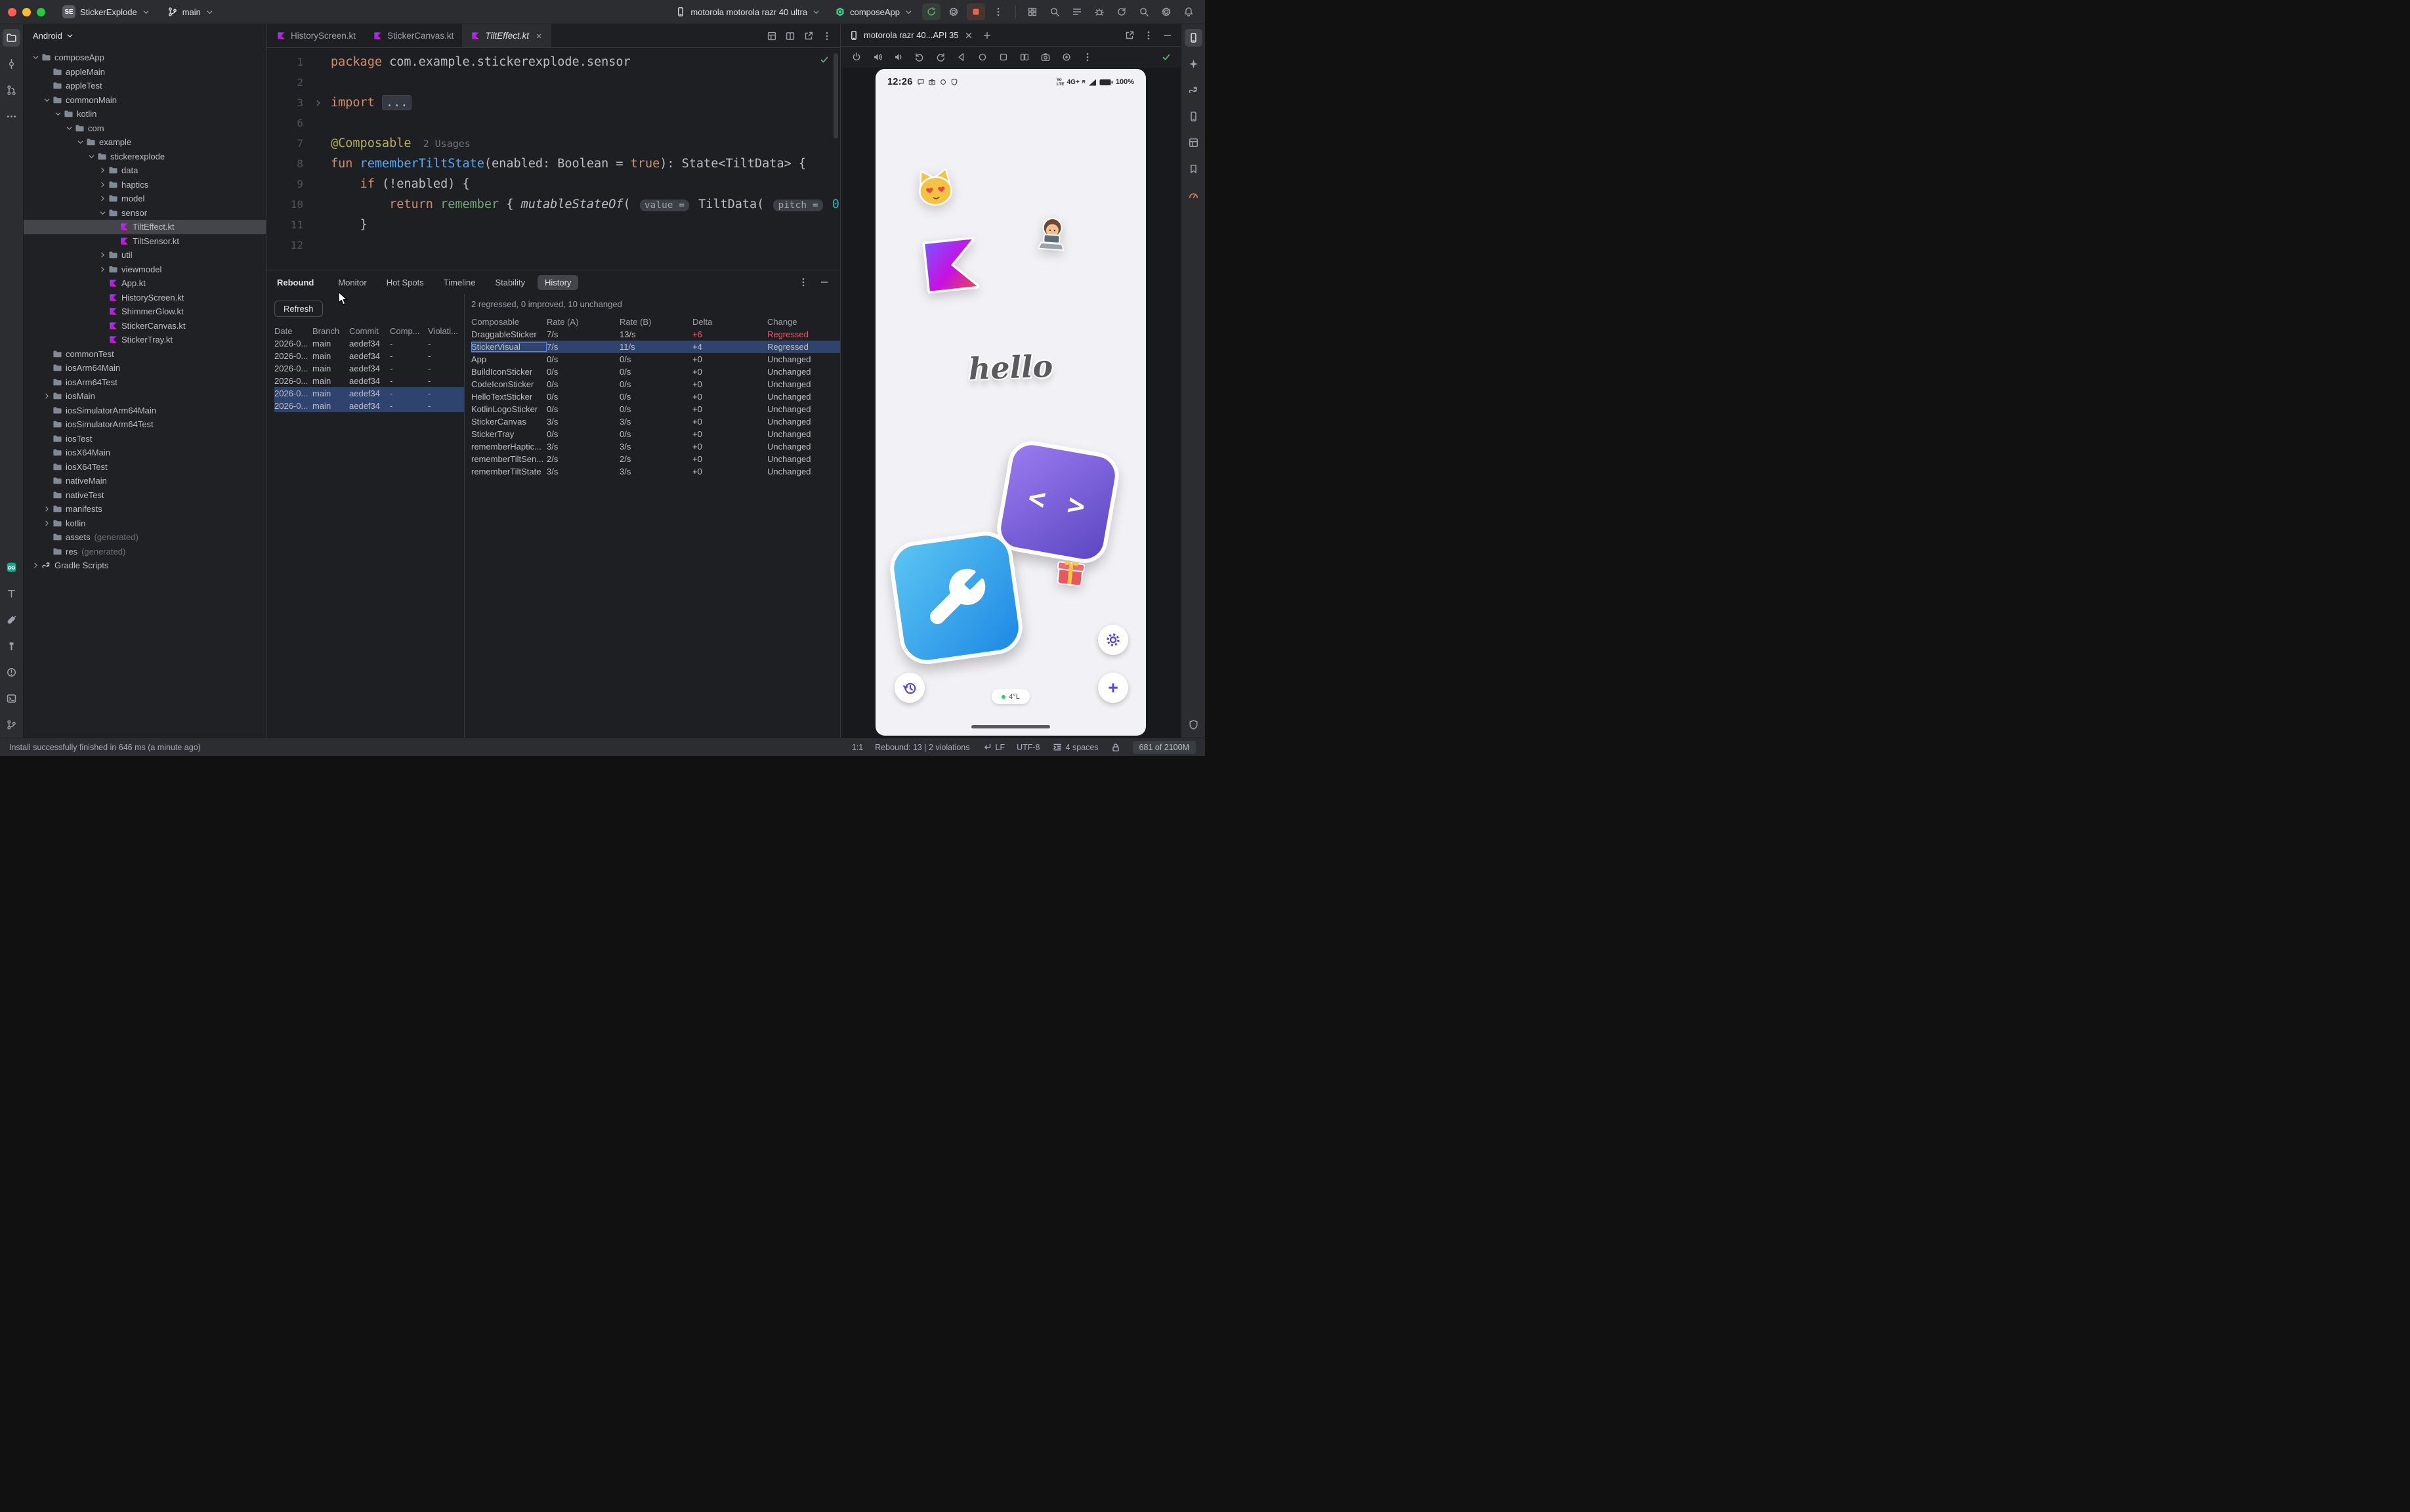 The height and width of the screenshot is (1512, 2410). Describe the element at coordinates (953, 11) in the screenshot. I see `run-settings-icon` at that location.